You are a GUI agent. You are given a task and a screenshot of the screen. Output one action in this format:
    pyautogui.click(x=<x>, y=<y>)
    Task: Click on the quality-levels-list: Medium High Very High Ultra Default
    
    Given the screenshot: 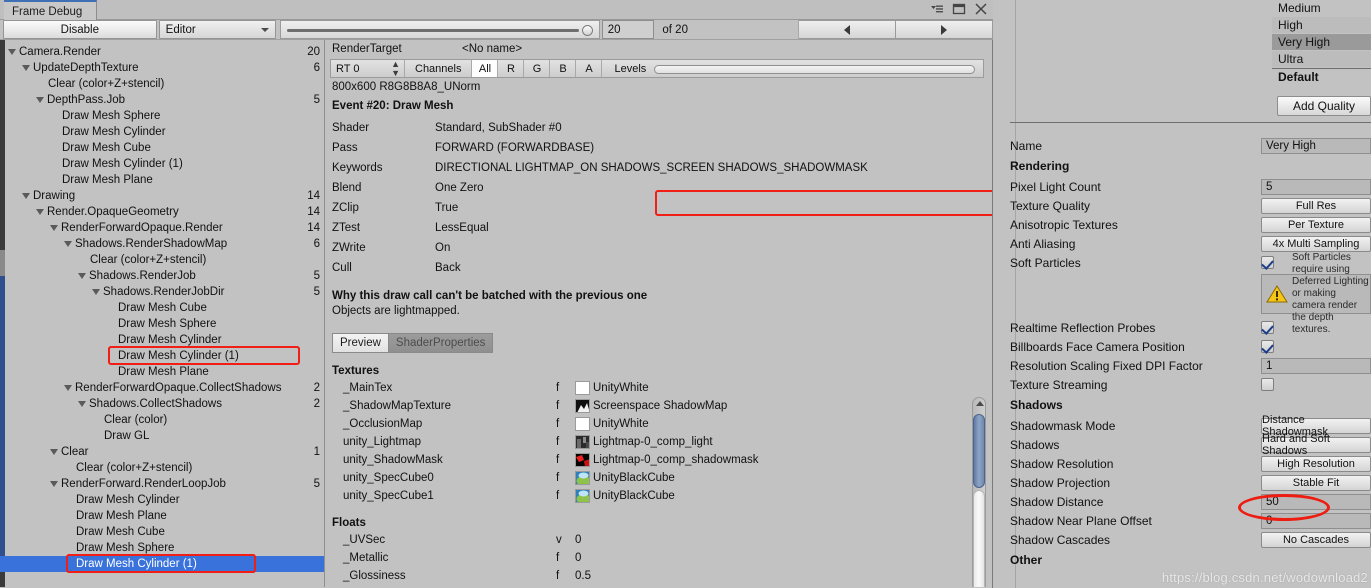 What is the action you would take?
    pyautogui.click(x=1321, y=42)
    